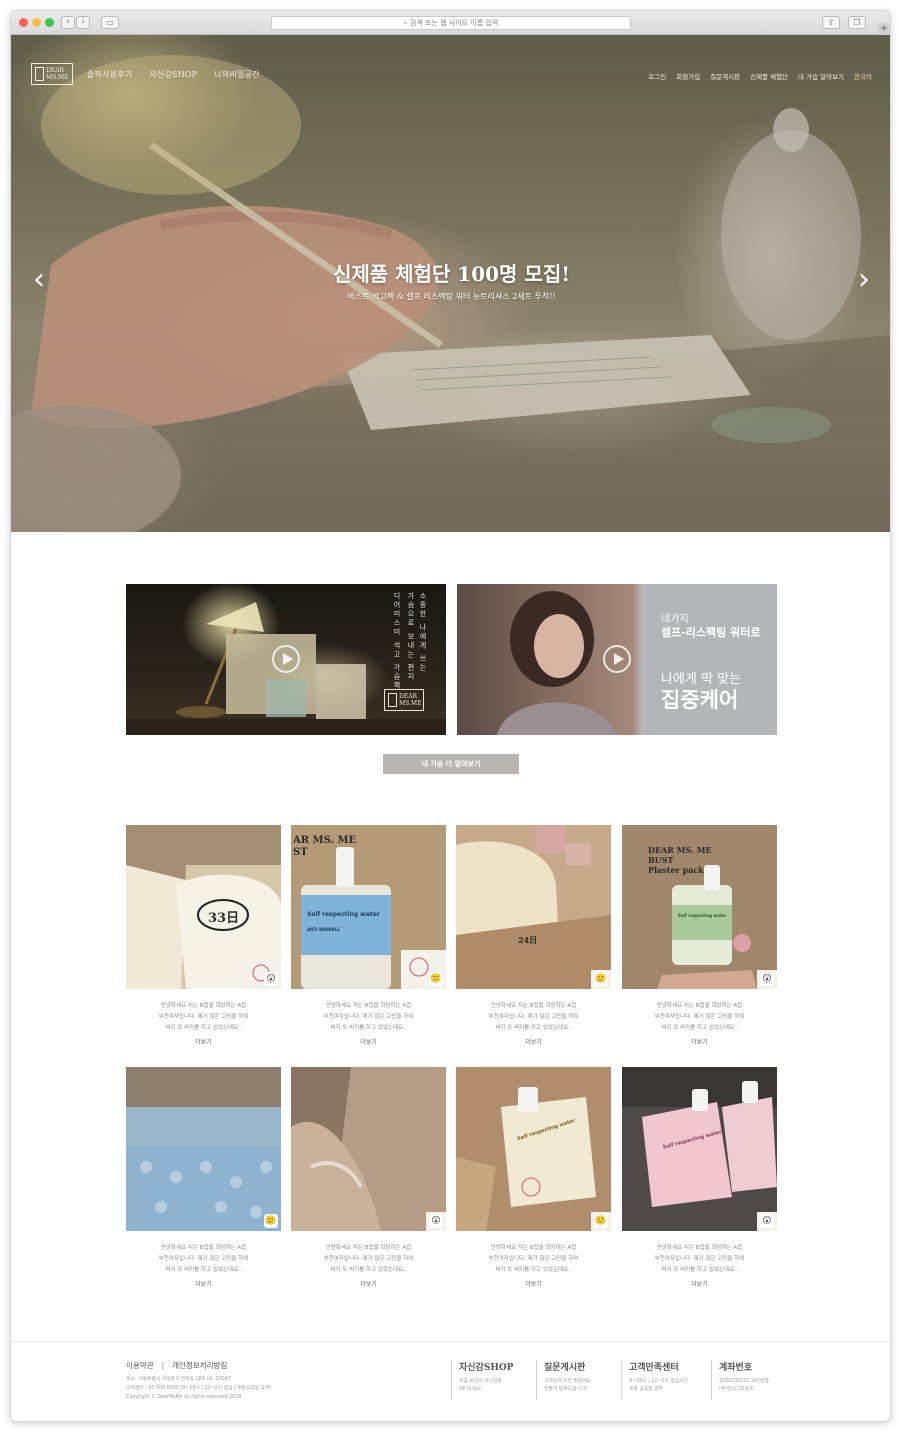 The image size is (900, 1431). What do you see at coordinates (725, 76) in the screenshot?
I see `nav-item-qna: 질문게시판` at bounding box center [725, 76].